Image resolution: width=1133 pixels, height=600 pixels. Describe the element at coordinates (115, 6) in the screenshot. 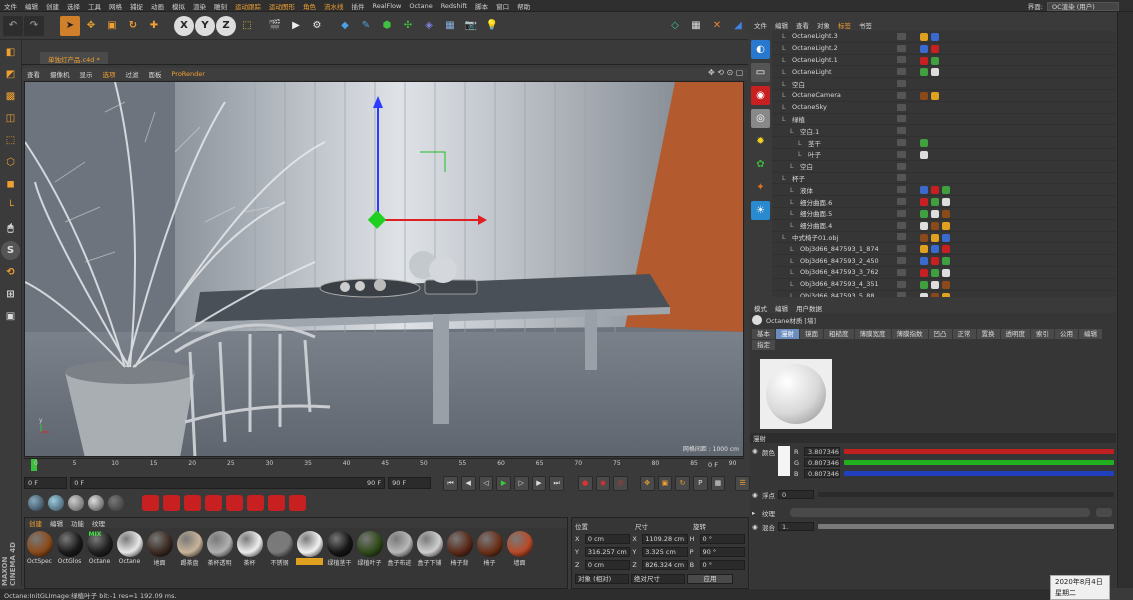

I see `menu-item: 网格` at that location.